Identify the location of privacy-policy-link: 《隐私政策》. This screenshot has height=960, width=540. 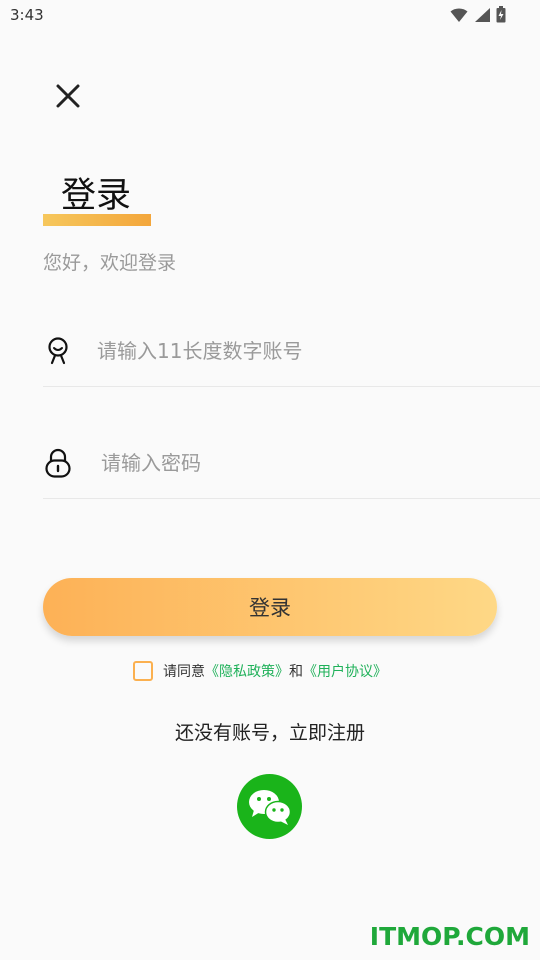
(247, 671).